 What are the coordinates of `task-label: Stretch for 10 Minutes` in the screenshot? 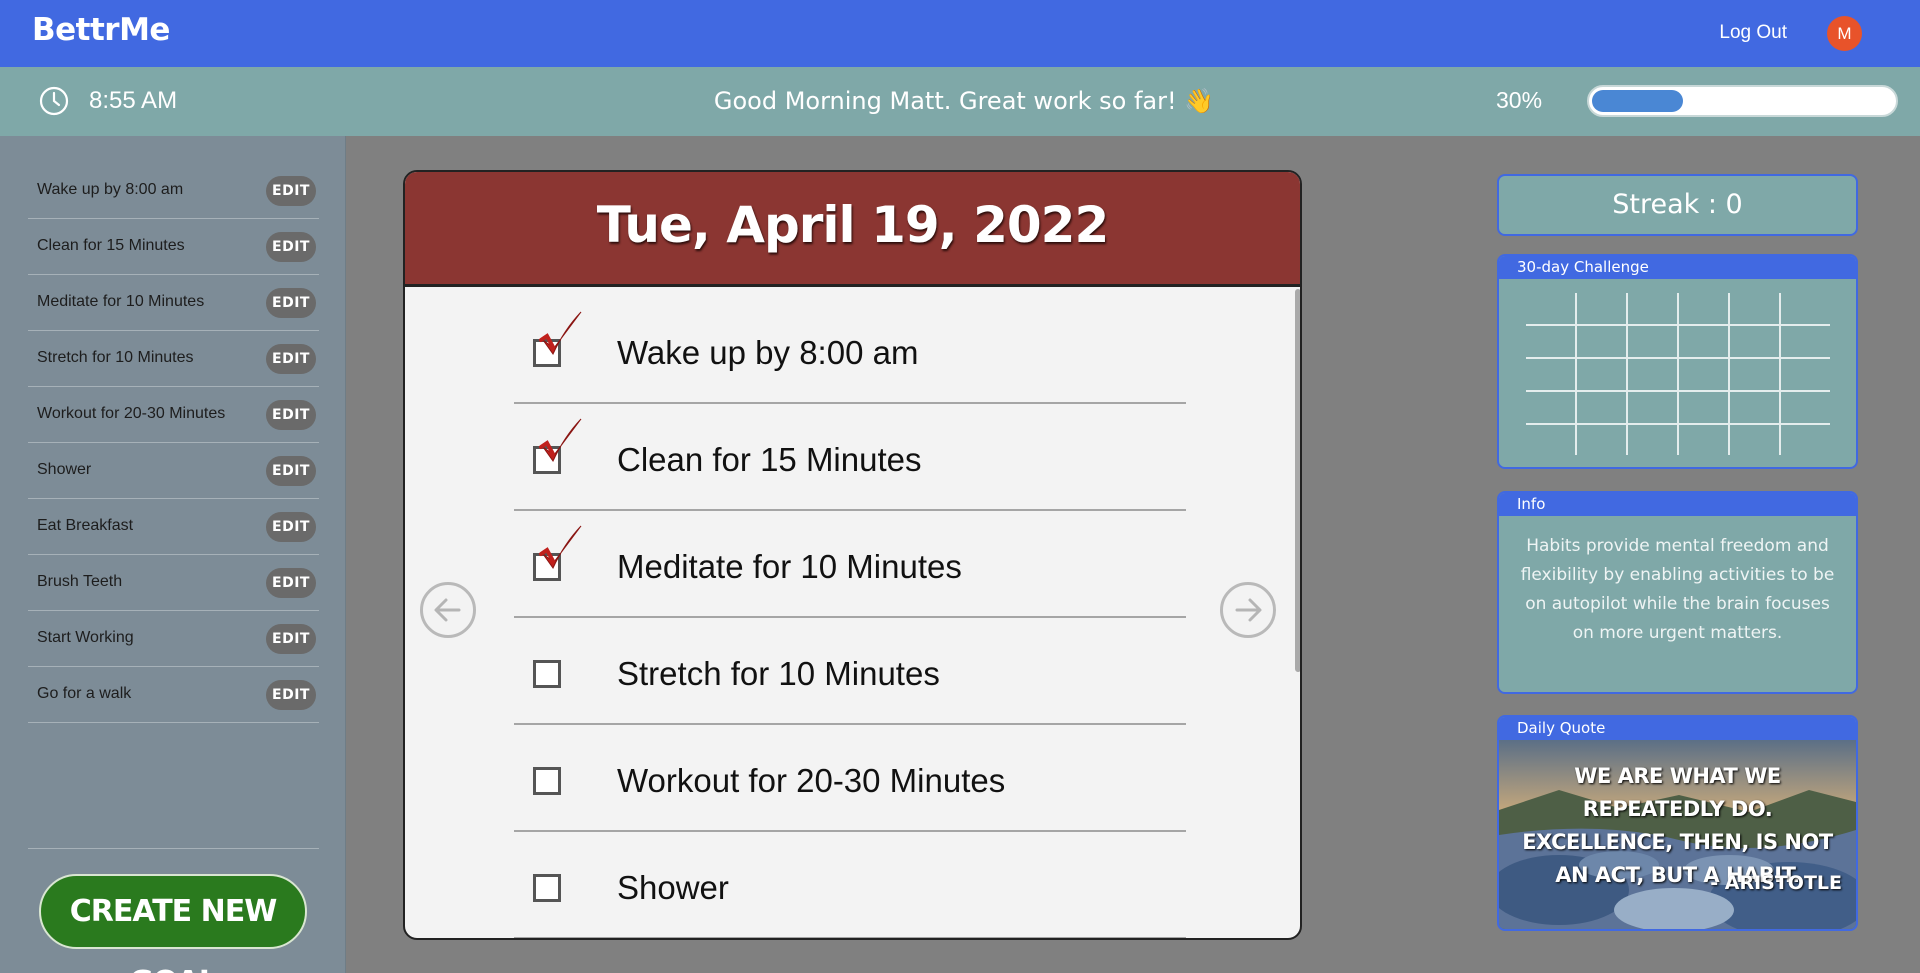 It's located at (778, 673).